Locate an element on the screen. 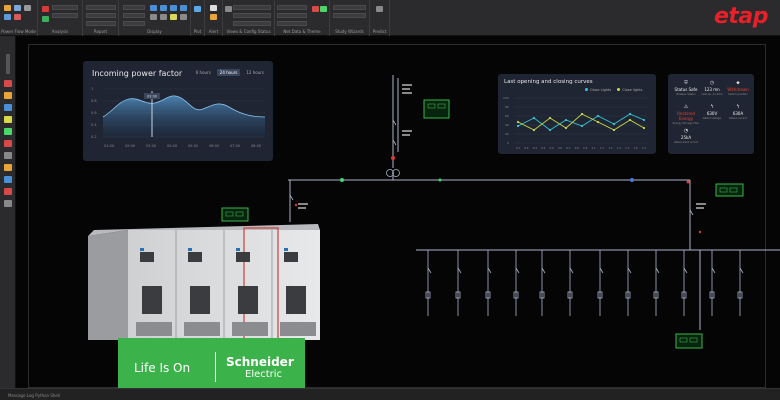  info-rated-current: ϟ 630A Rated current is located at coordinates (738, 112).